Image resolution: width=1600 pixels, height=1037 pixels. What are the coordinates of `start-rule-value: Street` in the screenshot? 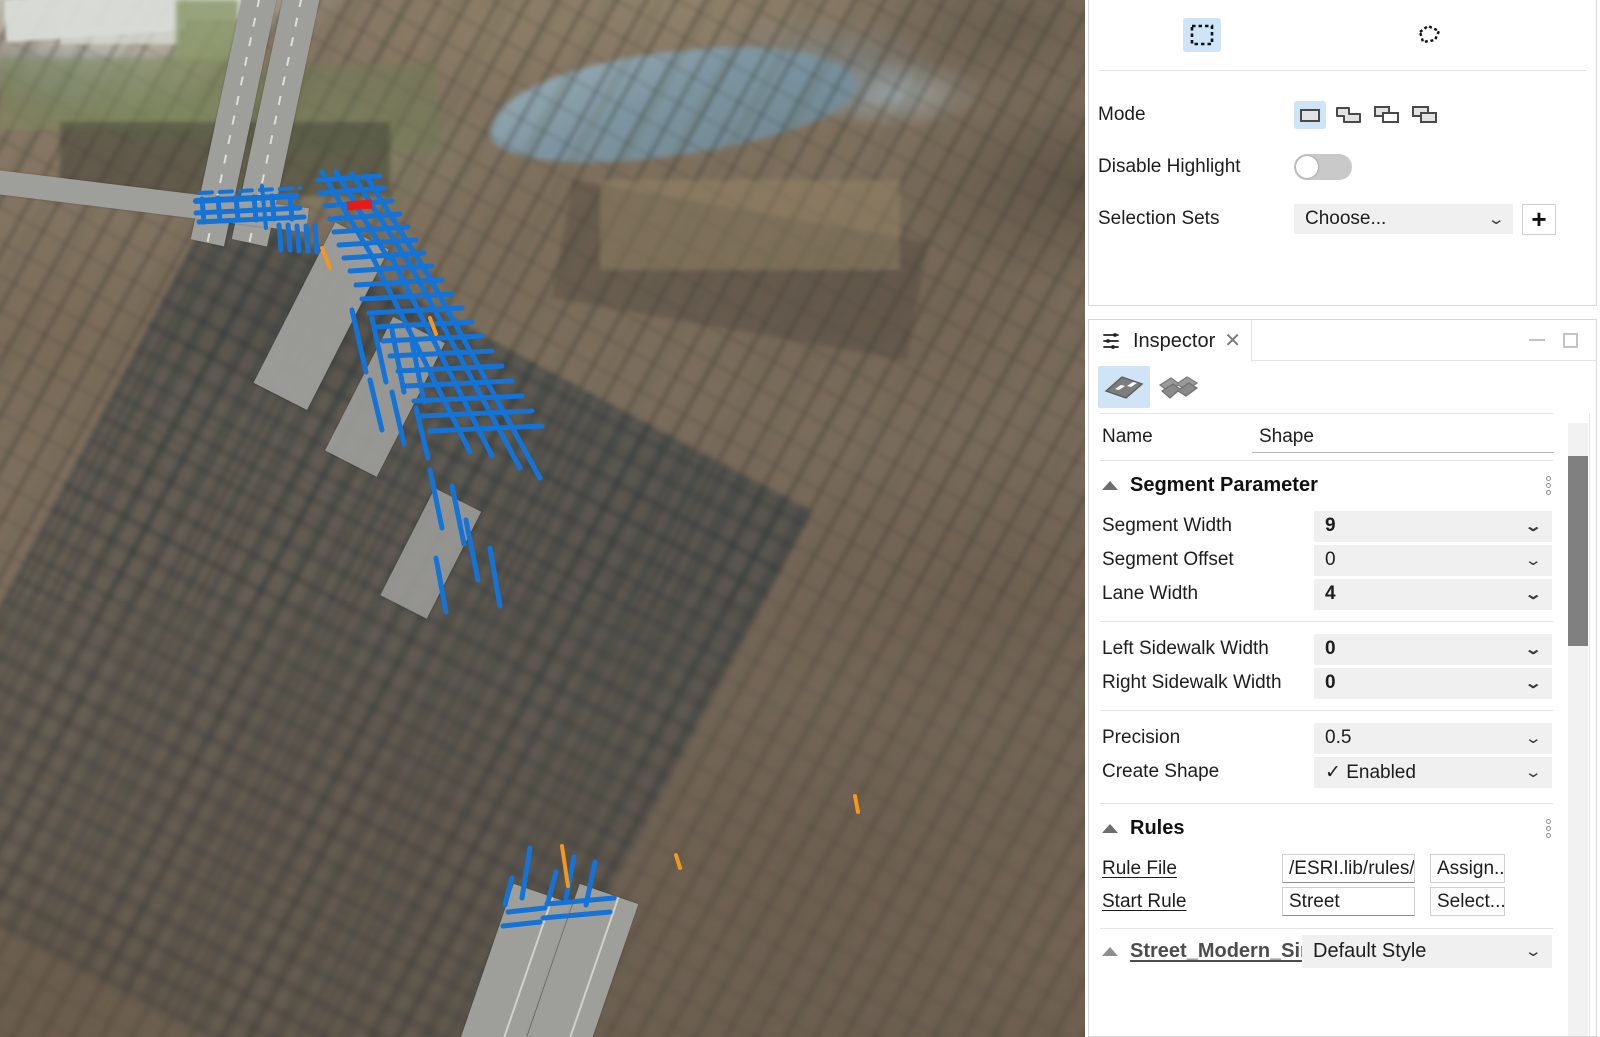 It's located at (1314, 901).